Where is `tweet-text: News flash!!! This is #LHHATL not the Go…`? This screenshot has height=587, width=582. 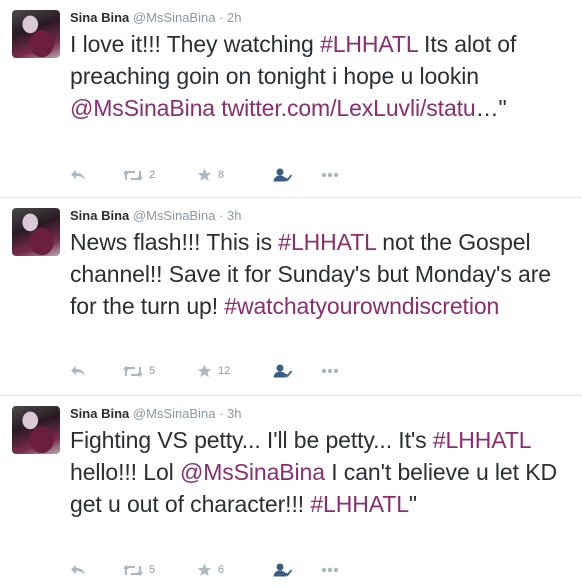 tweet-text: News flash!!! This is #LHHATL not the Go… is located at coordinates (322, 274).